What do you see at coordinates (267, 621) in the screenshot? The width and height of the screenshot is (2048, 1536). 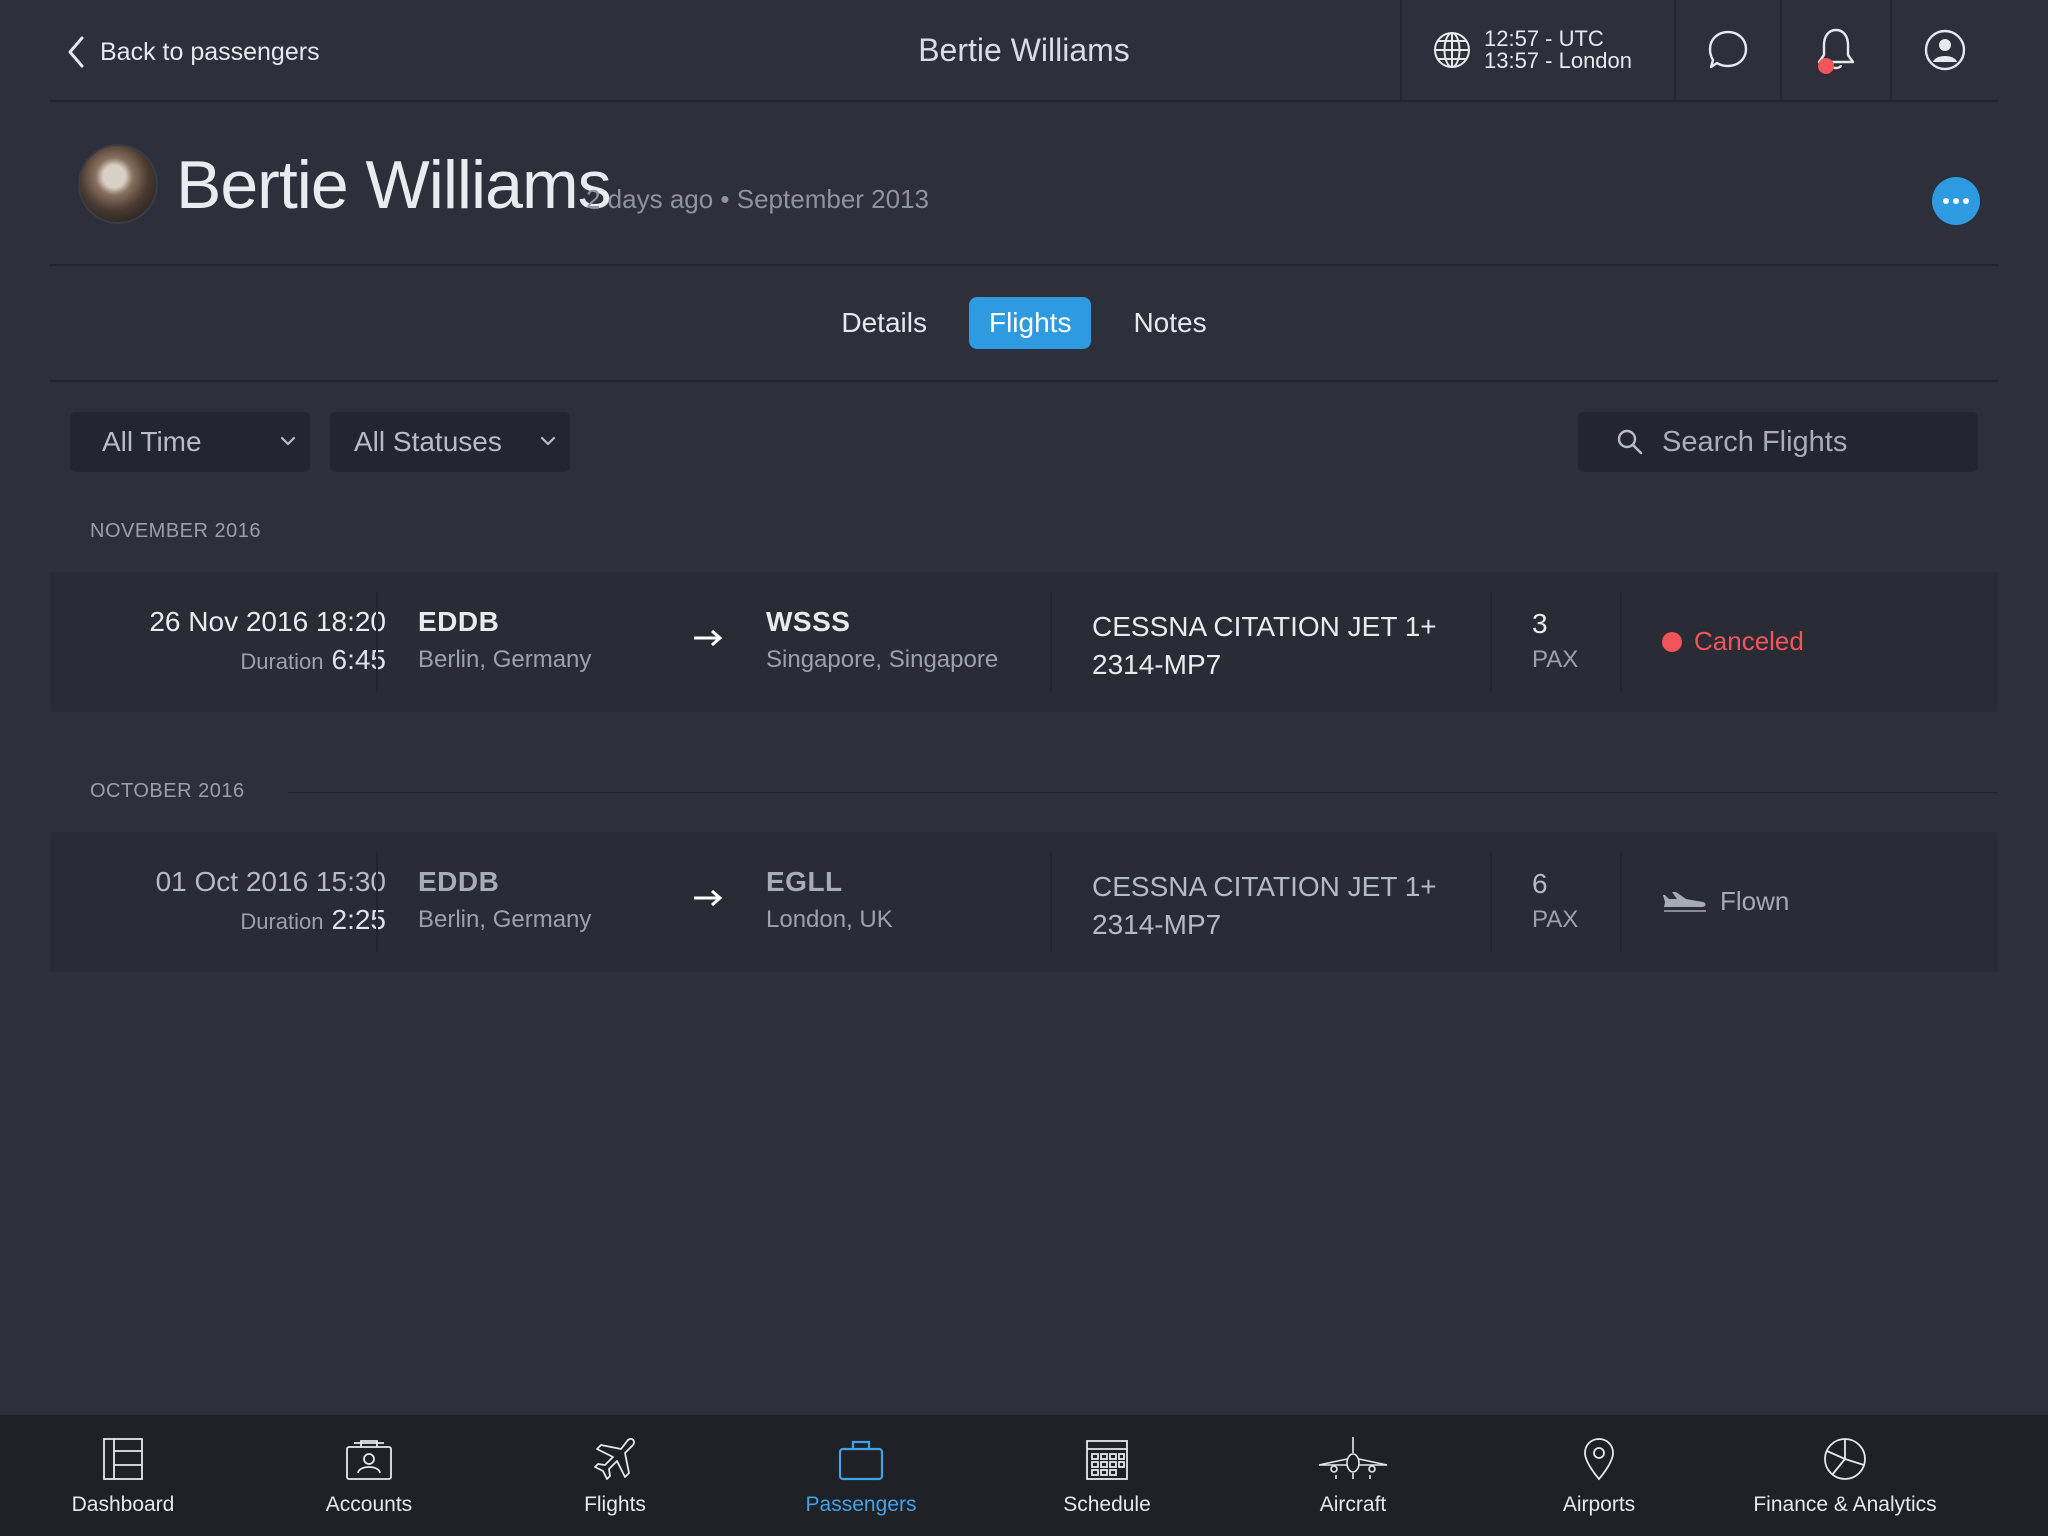 I see `flight-datetime: 26 Nov 2016 18:20` at bounding box center [267, 621].